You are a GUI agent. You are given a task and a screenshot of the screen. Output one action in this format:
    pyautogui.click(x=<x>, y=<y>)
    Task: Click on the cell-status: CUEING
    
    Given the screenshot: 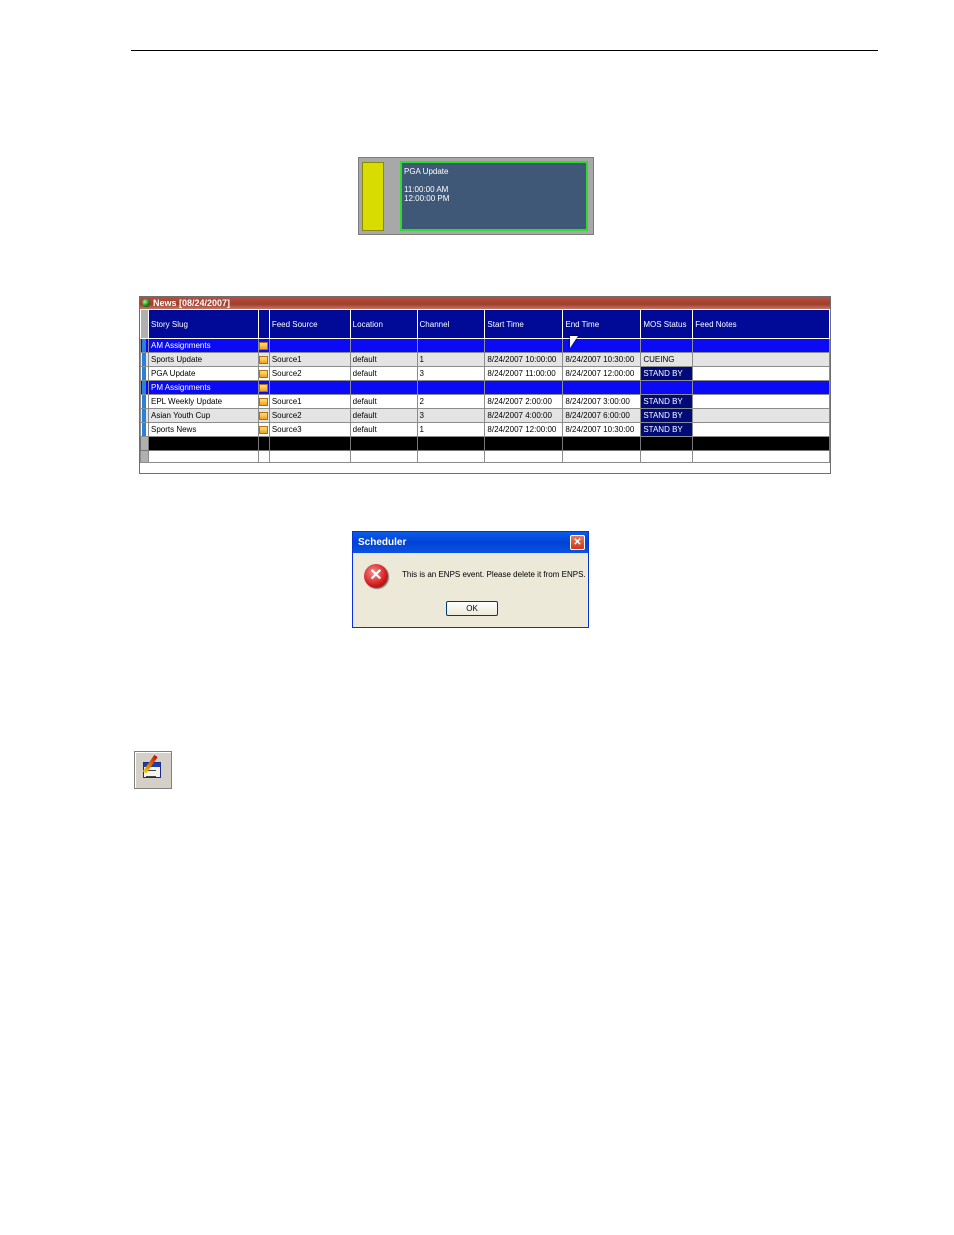 What is the action you would take?
    pyautogui.click(x=667, y=359)
    